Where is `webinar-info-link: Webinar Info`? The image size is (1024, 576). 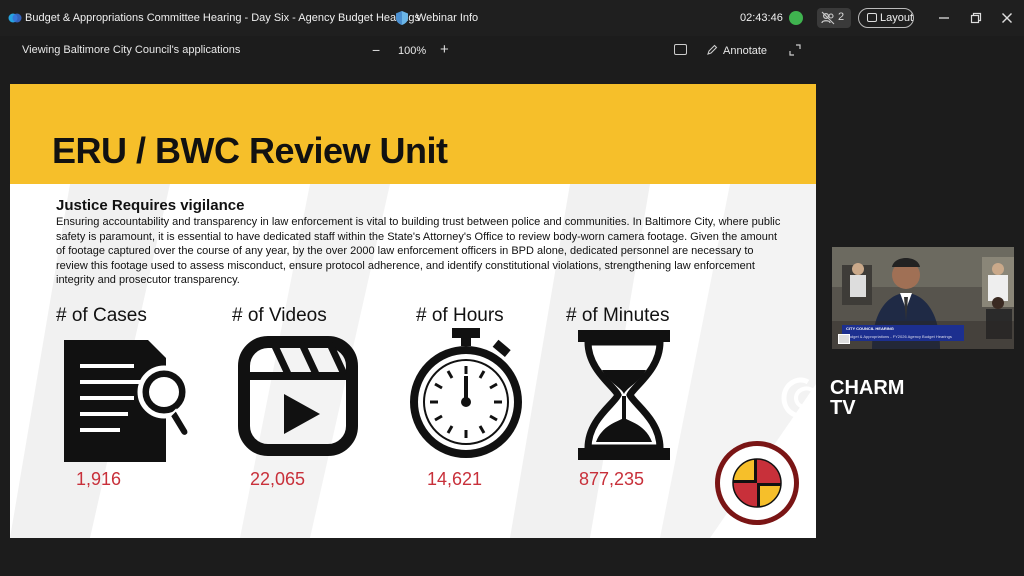 webinar-info-link: Webinar Info is located at coordinates (447, 18).